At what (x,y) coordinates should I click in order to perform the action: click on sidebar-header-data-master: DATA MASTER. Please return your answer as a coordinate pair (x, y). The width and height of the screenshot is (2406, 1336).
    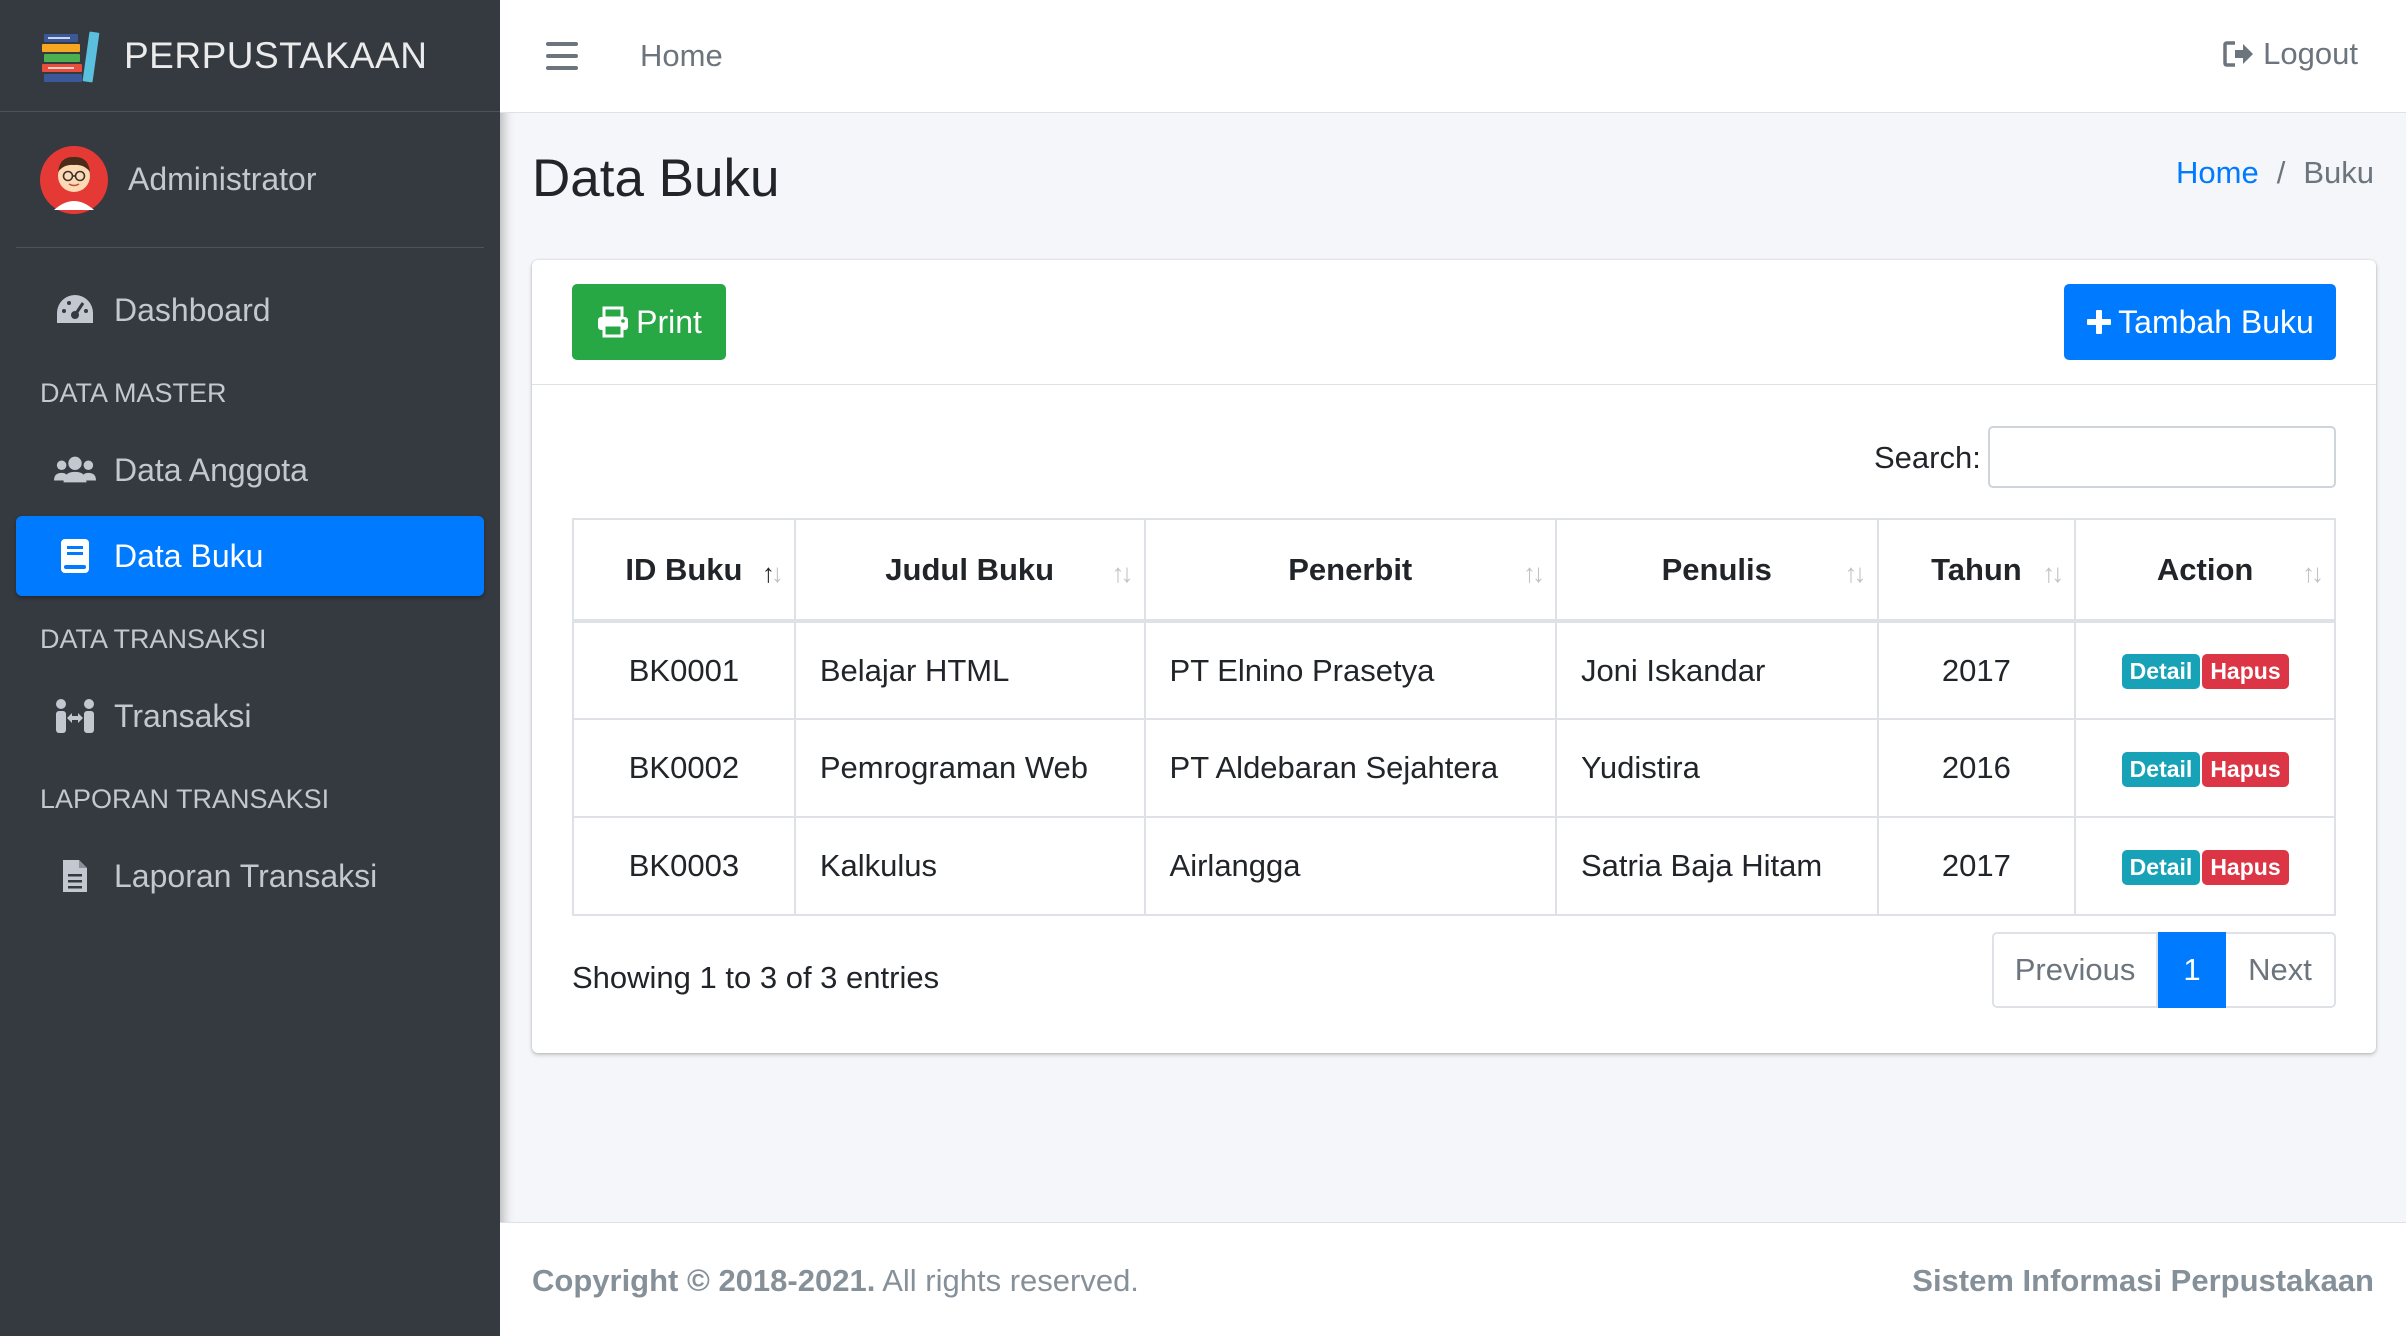
    Looking at the image, I should click on (133, 392).